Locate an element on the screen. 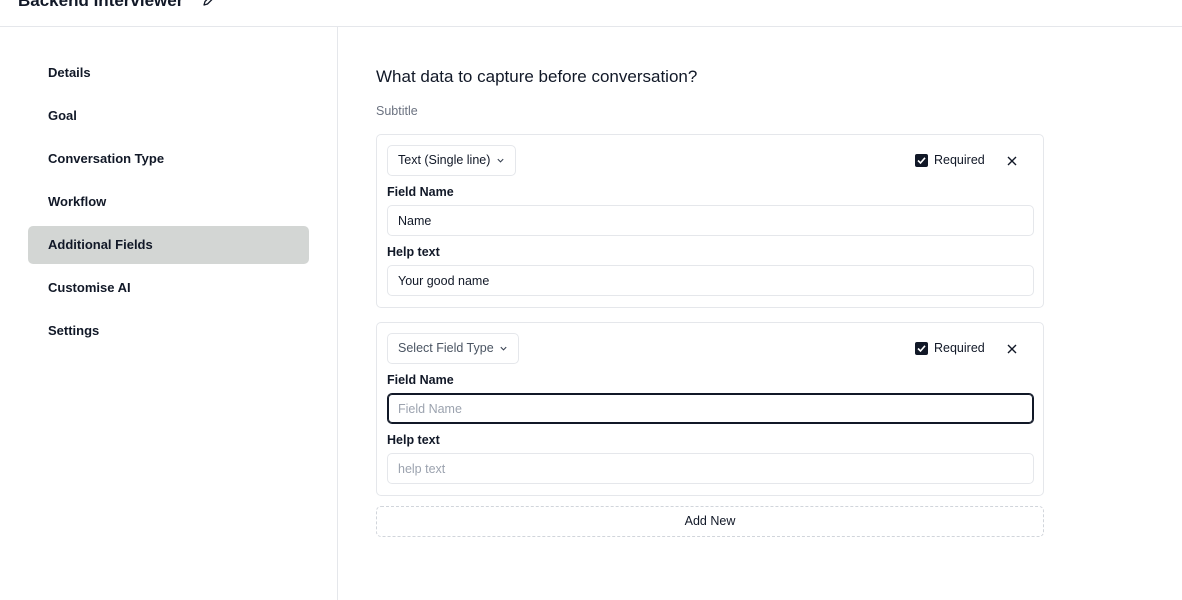 The image size is (1182, 600). page-subtitle: Subtitle is located at coordinates (397, 111).